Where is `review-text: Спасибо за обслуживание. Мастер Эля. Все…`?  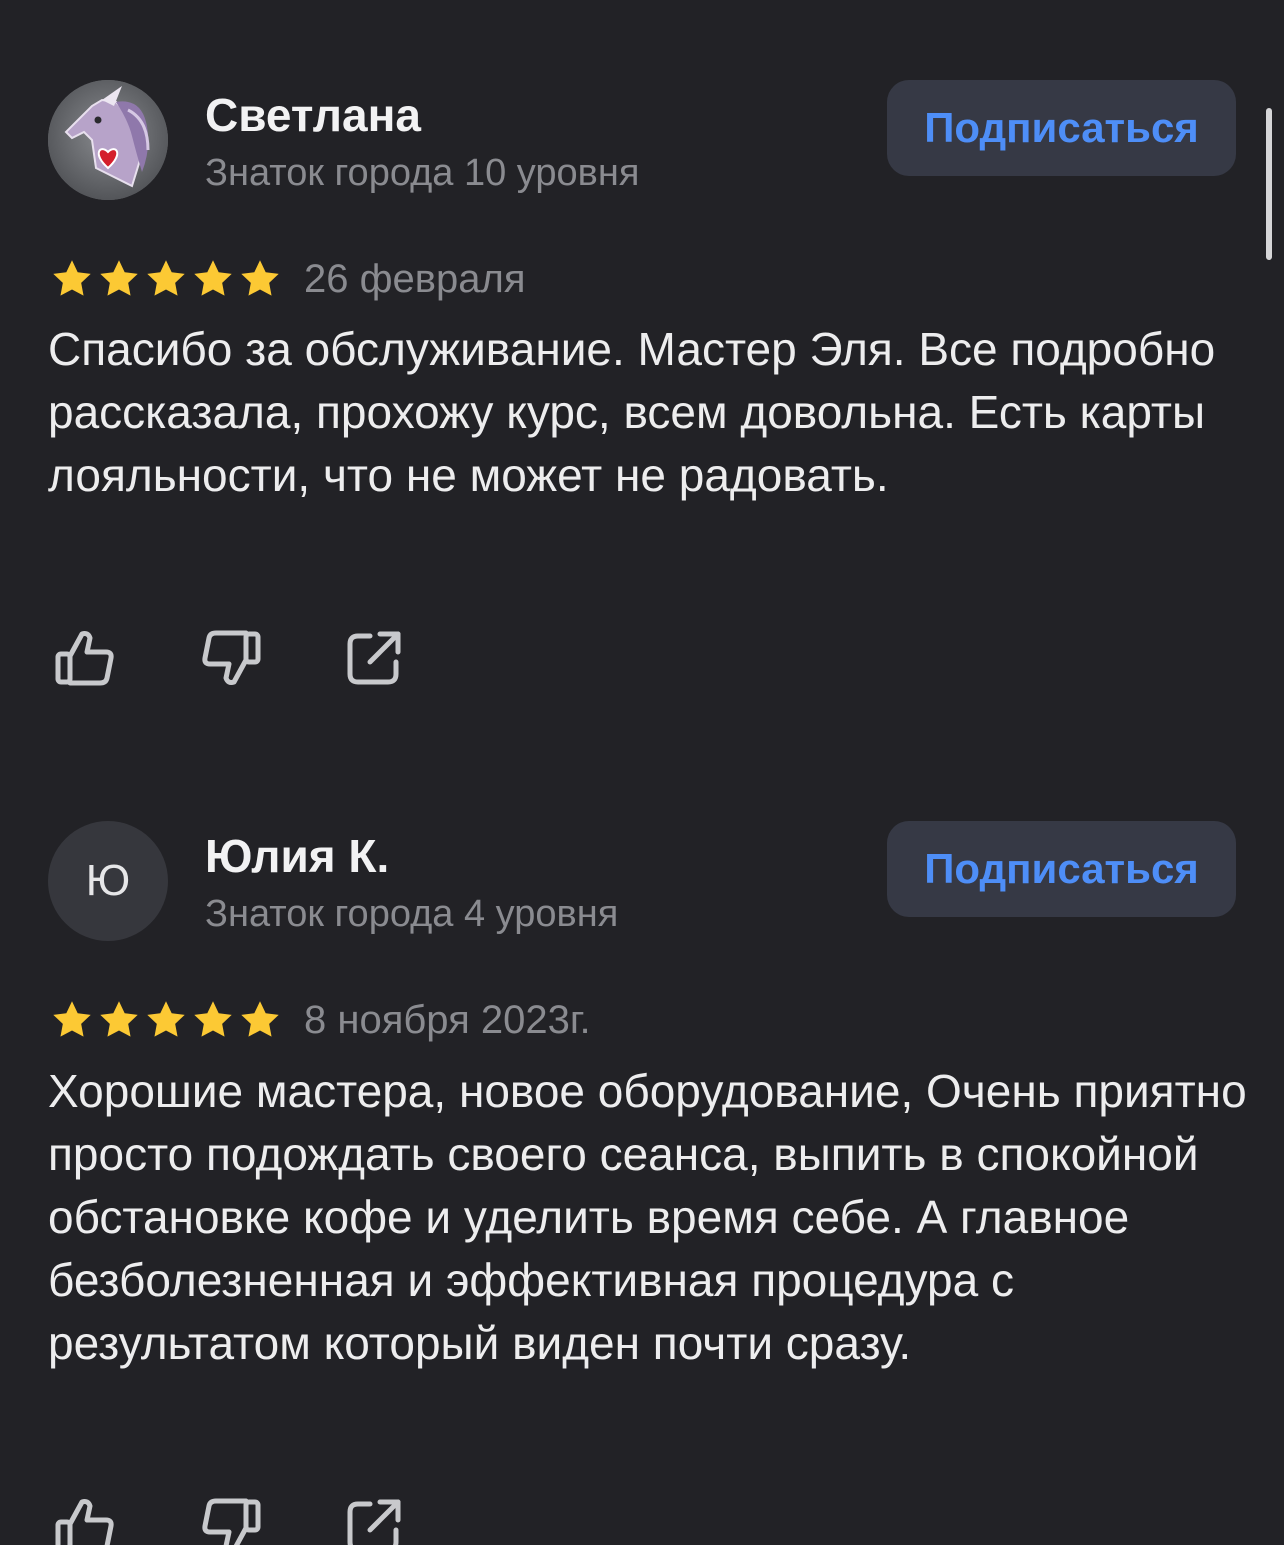 review-text: Спасибо за обслуживание. Мастер Эля. Все… is located at coordinates (632, 412).